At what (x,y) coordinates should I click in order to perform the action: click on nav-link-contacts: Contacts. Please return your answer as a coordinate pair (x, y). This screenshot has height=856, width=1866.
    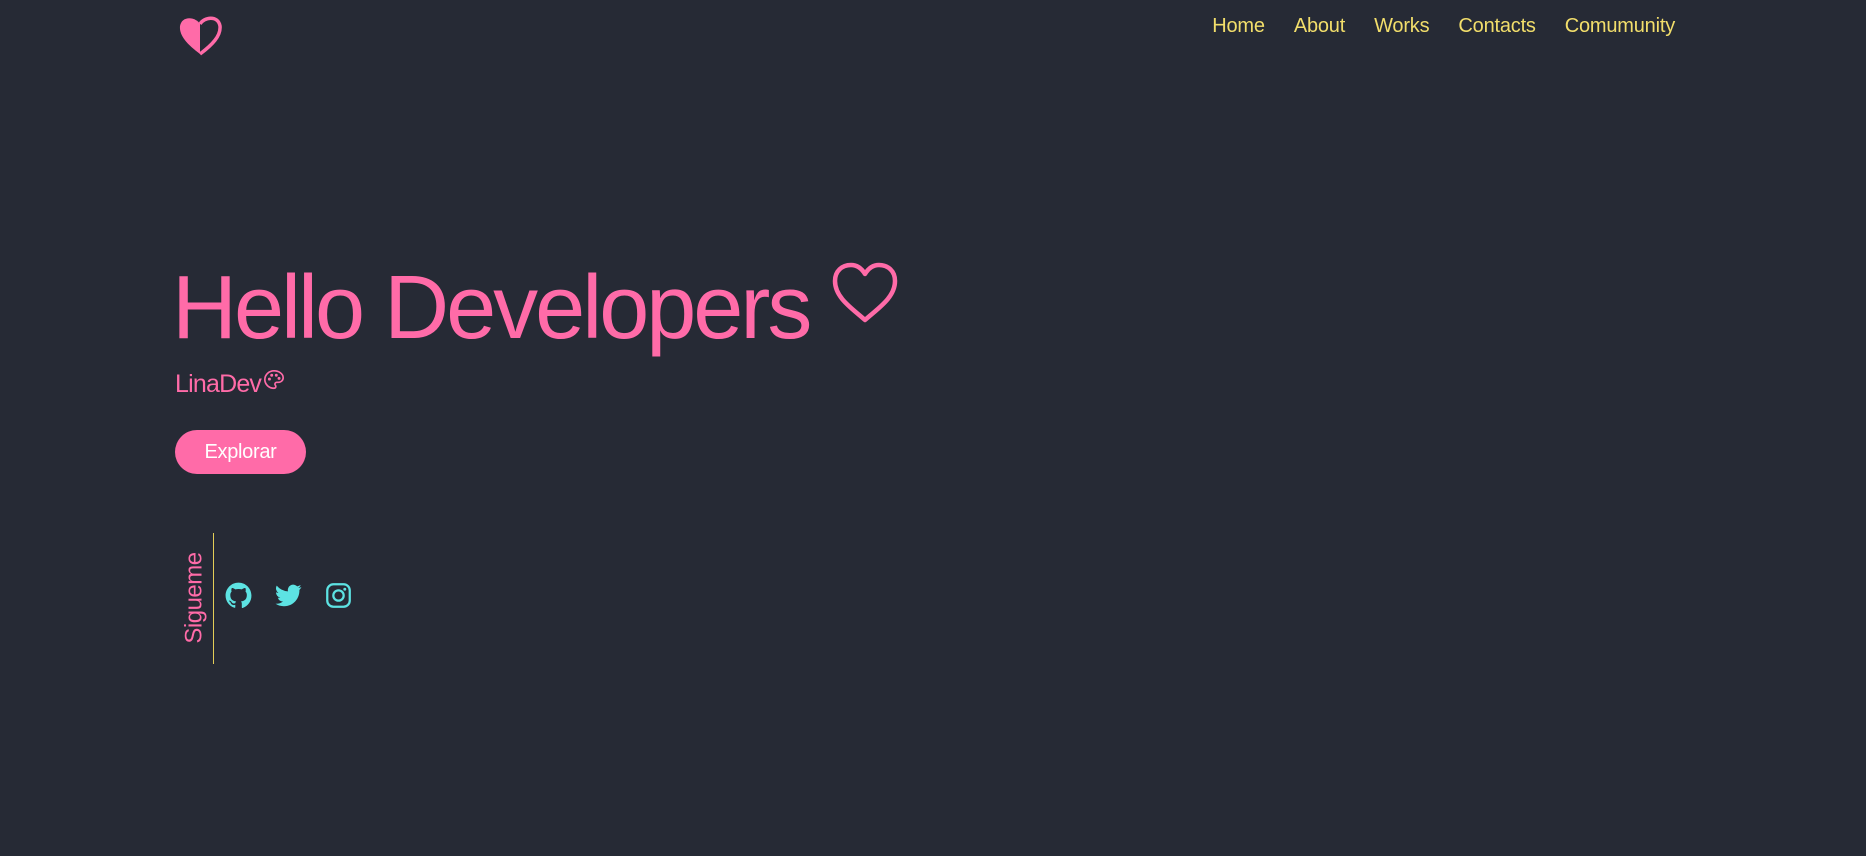
    Looking at the image, I should click on (1497, 26).